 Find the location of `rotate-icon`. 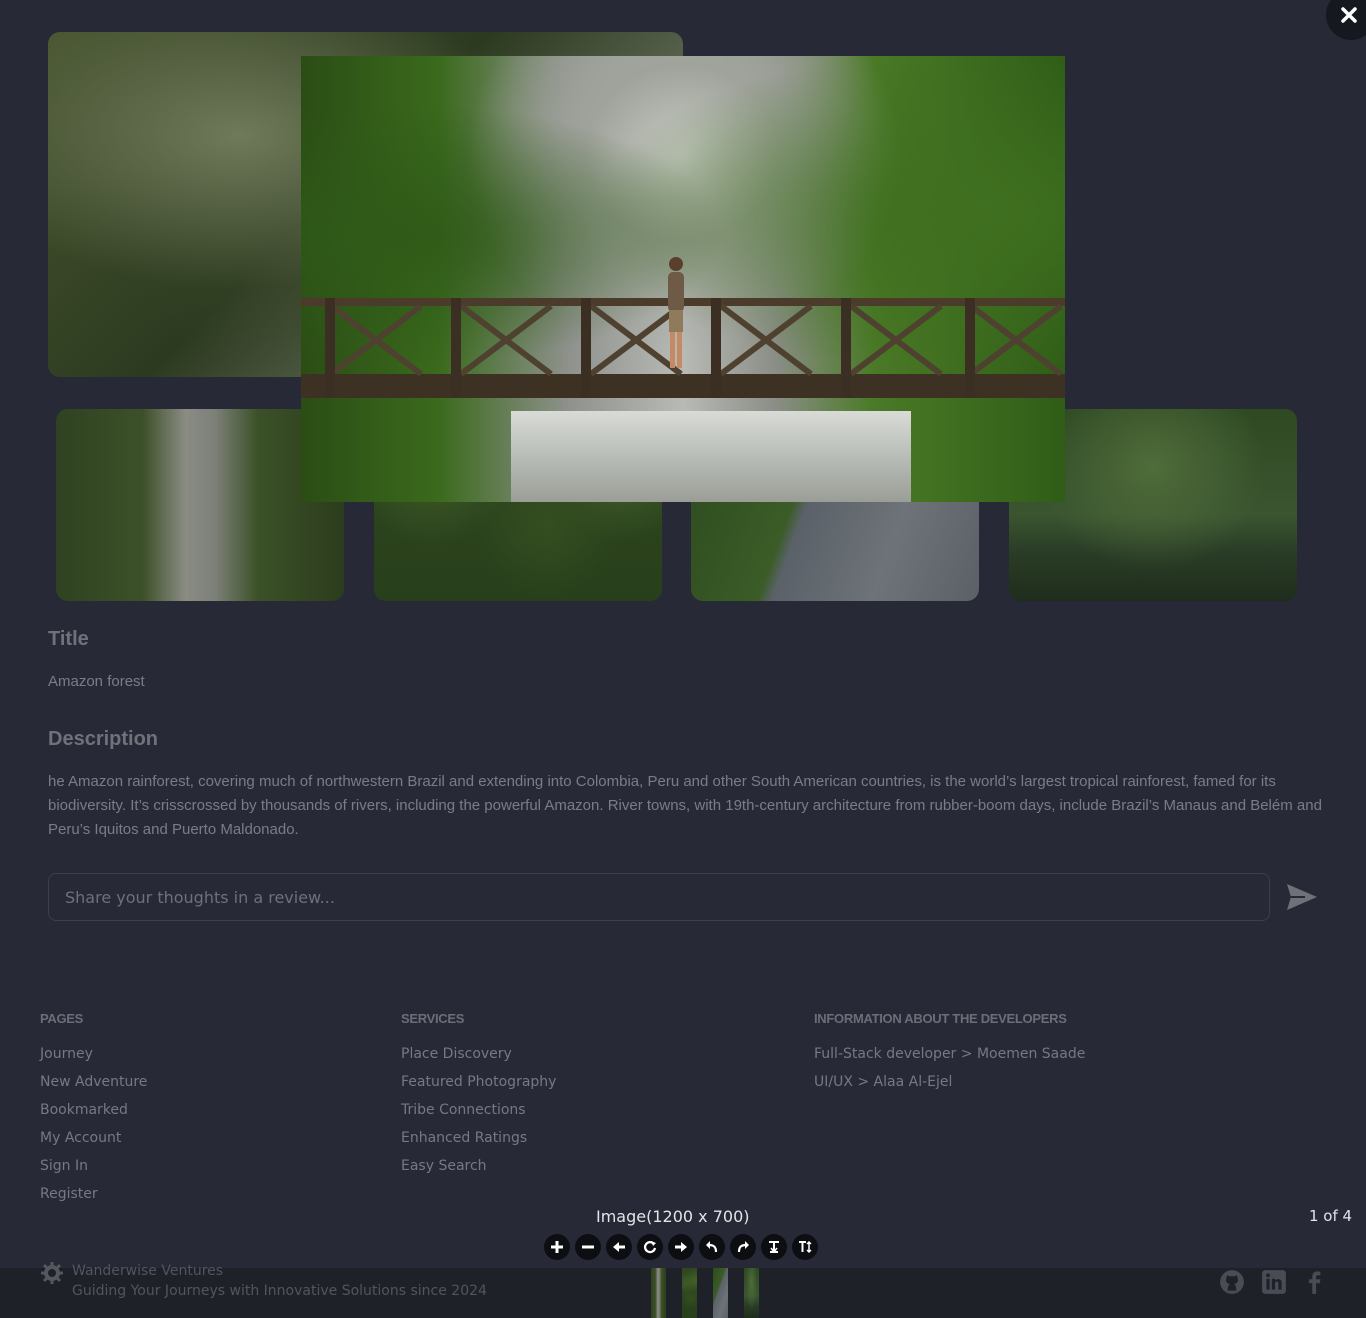

rotate-icon is located at coordinates (650, 1247).